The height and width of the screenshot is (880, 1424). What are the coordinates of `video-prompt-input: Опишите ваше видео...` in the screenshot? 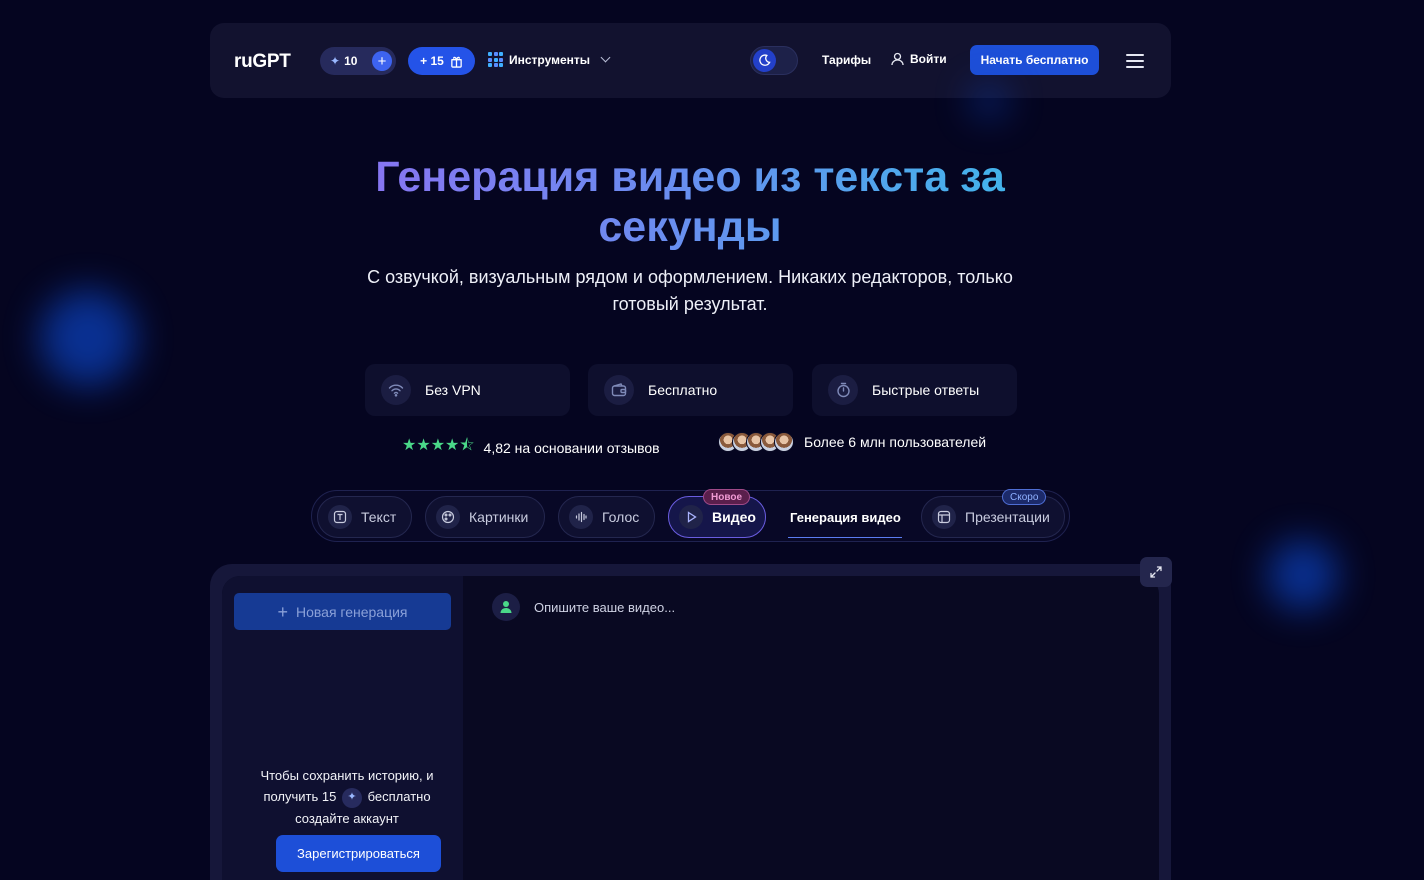 It's located at (604, 607).